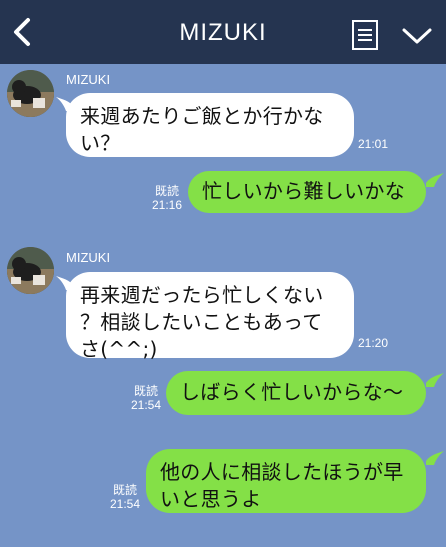 This screenshot has width=446, height=547. What do you see at coordinates (286, 481) in the screenshot?
I see `message-bubble-outgoing: 他の人に相談したほうが早 いと思うよ` at bounding box center [286, 481].